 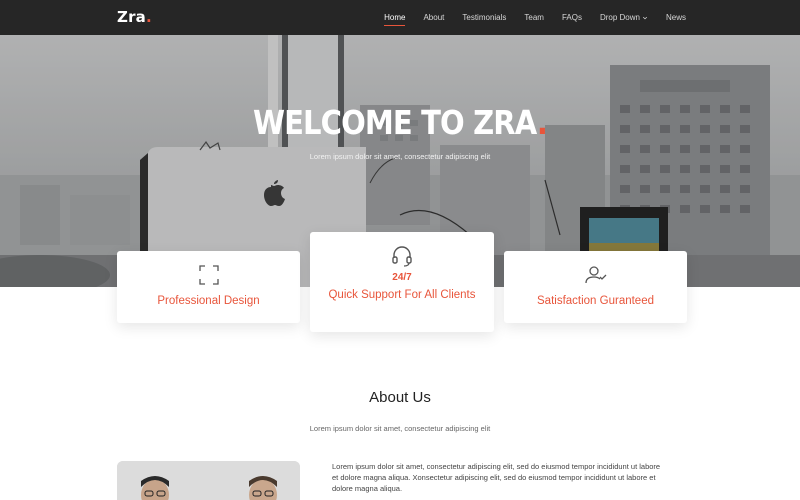 What do you see at coordinates (402, 277) in the screenshot?
I see `feature-tag: 24/7` at bounding box center [402, 277].